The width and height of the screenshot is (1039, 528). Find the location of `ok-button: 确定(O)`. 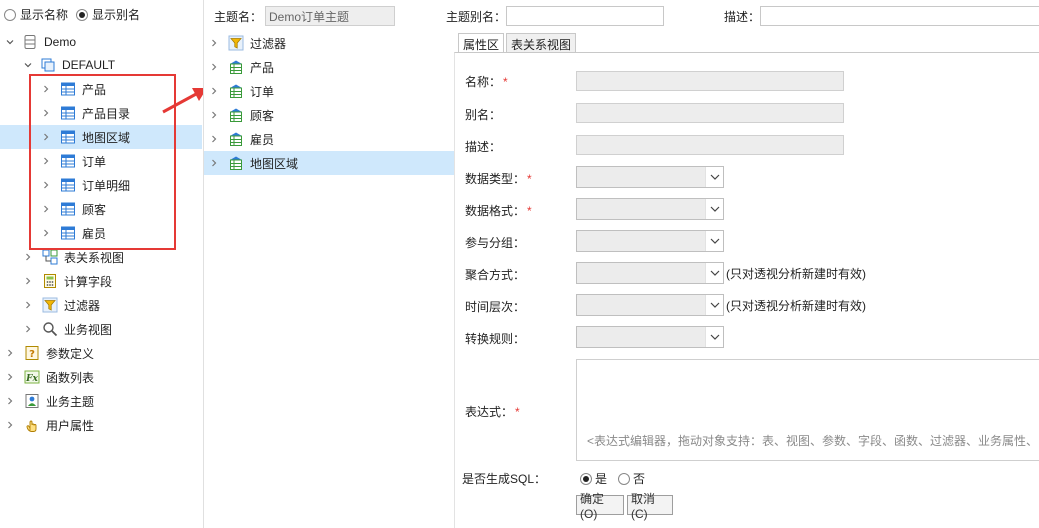

ok-button: 确定(O) is located at coordinates (600, 506).